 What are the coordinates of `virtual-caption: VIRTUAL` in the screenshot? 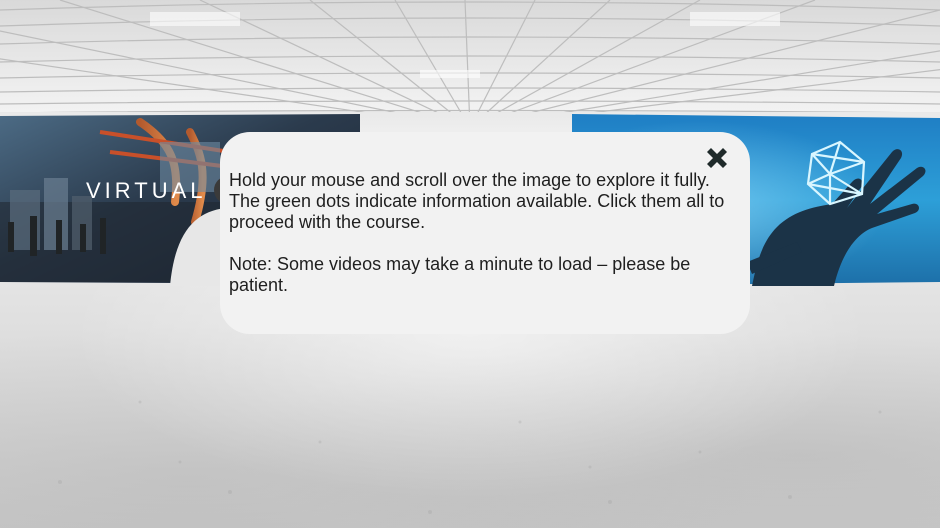 It's located at (146, 190).